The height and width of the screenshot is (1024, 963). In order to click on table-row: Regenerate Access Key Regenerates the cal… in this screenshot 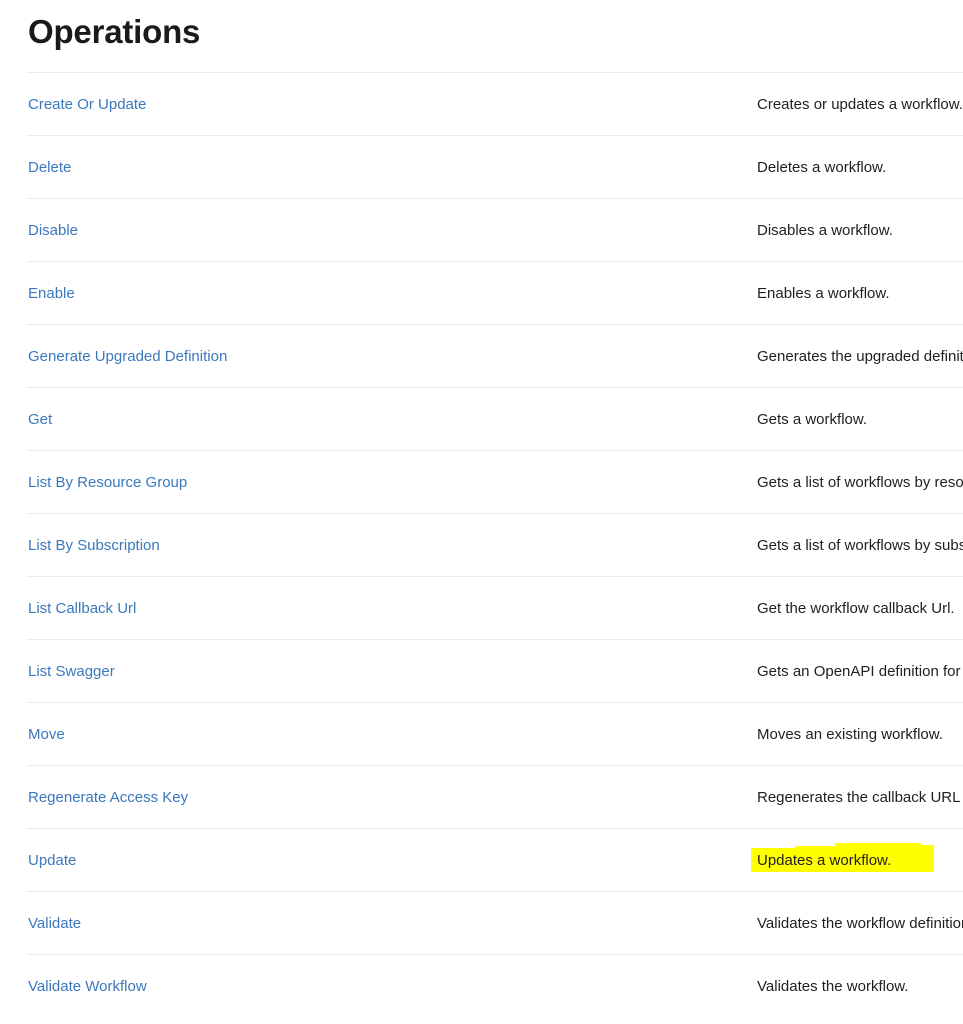, I will do `click(495, 797)`.